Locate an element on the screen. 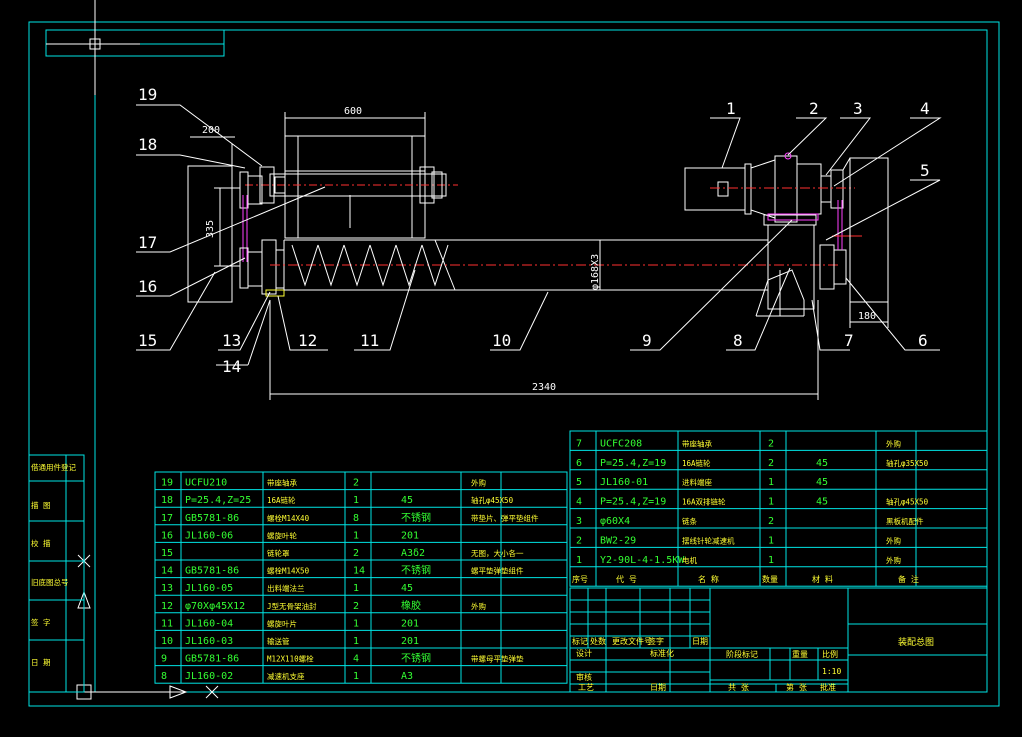  table-cell-qty: 8 is located at coordinates (356, 518).